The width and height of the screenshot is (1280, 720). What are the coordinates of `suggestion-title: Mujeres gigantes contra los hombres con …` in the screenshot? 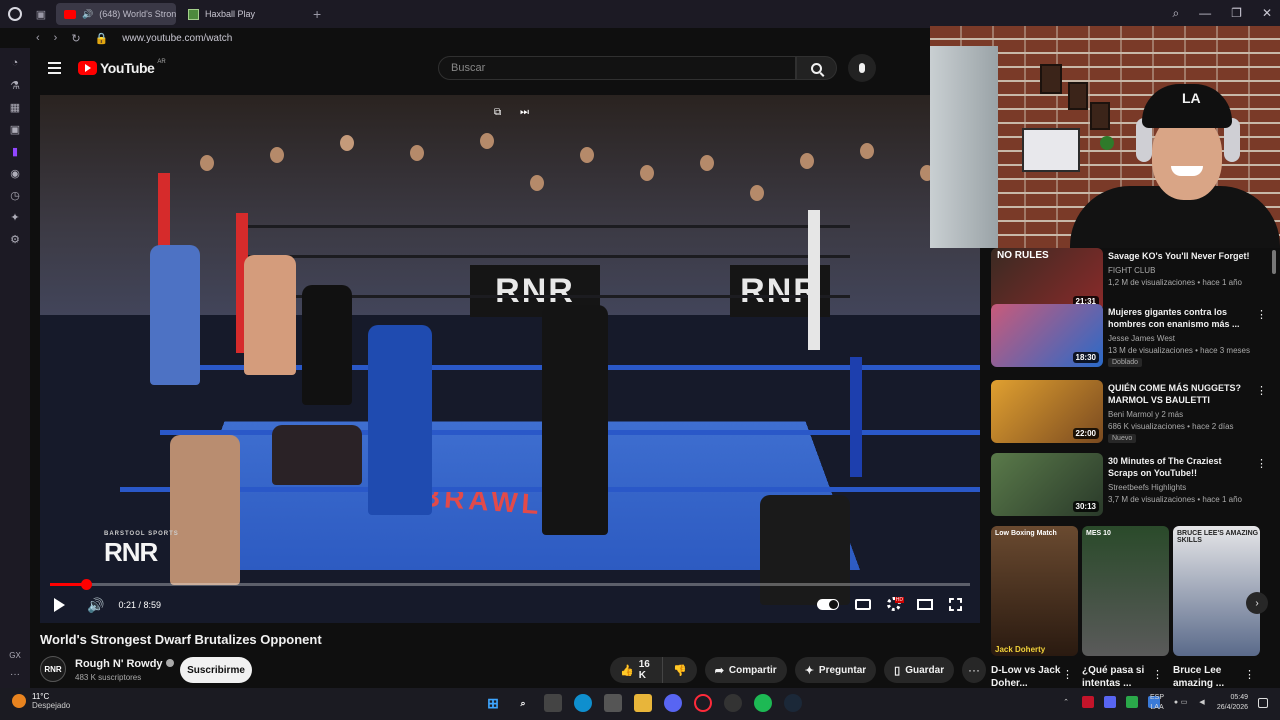 It's located at (1180, 318).